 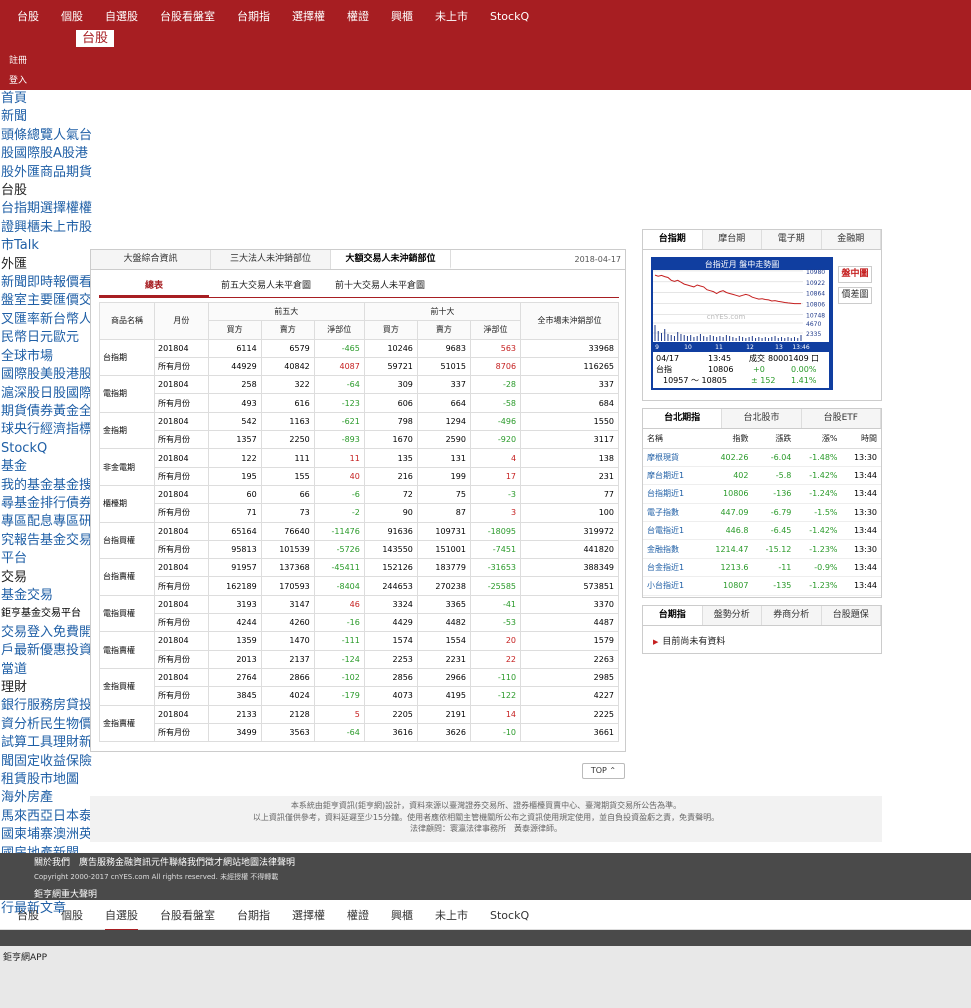 What do you see at coordinates (762, 586) in the screenshot?
I see `quote-row: 小台指近1 10807 -135 -1.23% 13:44` at bounding box center [762, 586].